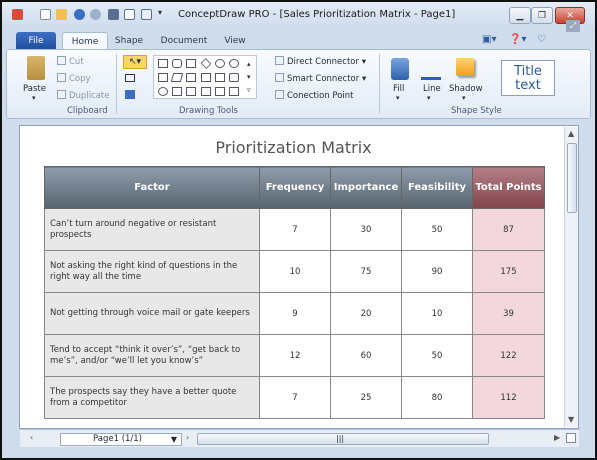  What do you see at coordinates (61, 14) in the screenshot?
I see `open-folder-icon` at bounding box center [61, 14].